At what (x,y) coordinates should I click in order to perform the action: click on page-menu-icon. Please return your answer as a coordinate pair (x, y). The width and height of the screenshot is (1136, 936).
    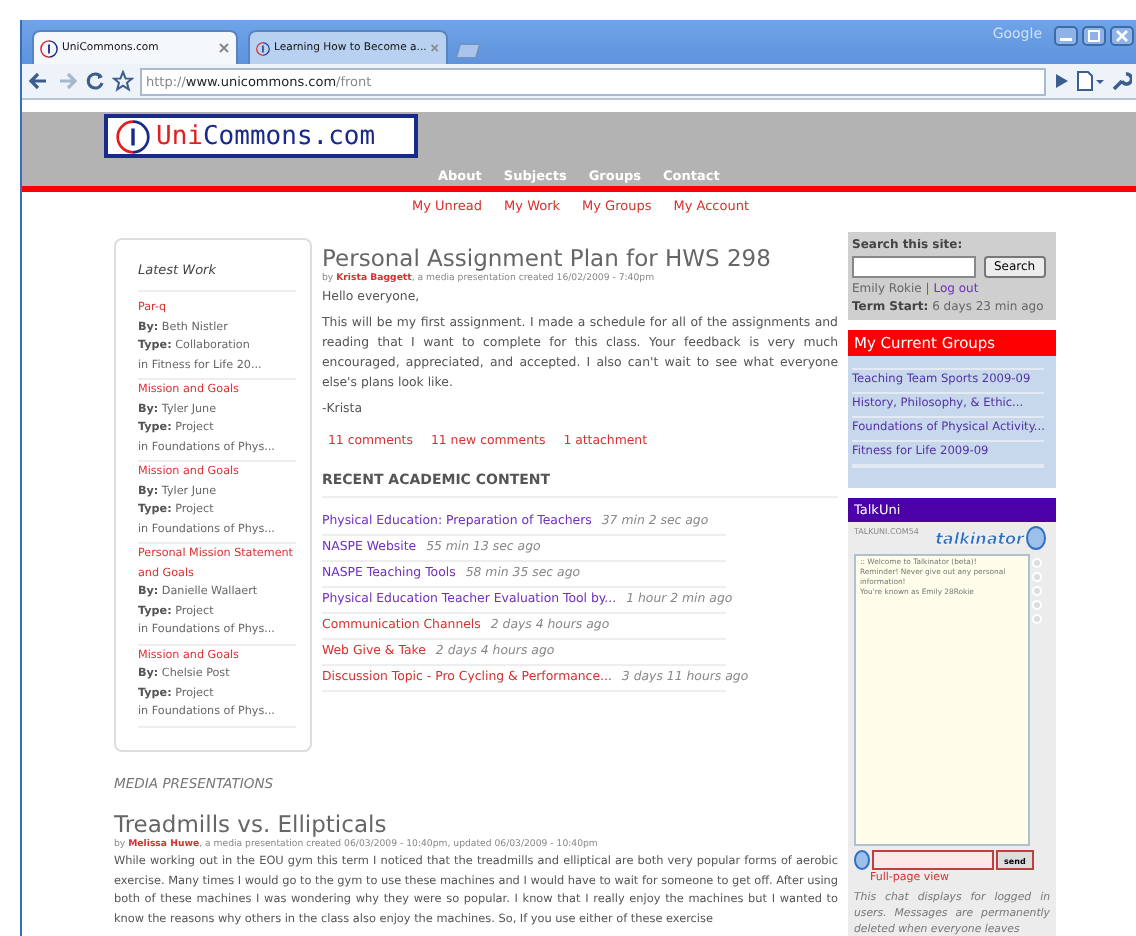
    Looking at the image, I should click on (1090, 81).